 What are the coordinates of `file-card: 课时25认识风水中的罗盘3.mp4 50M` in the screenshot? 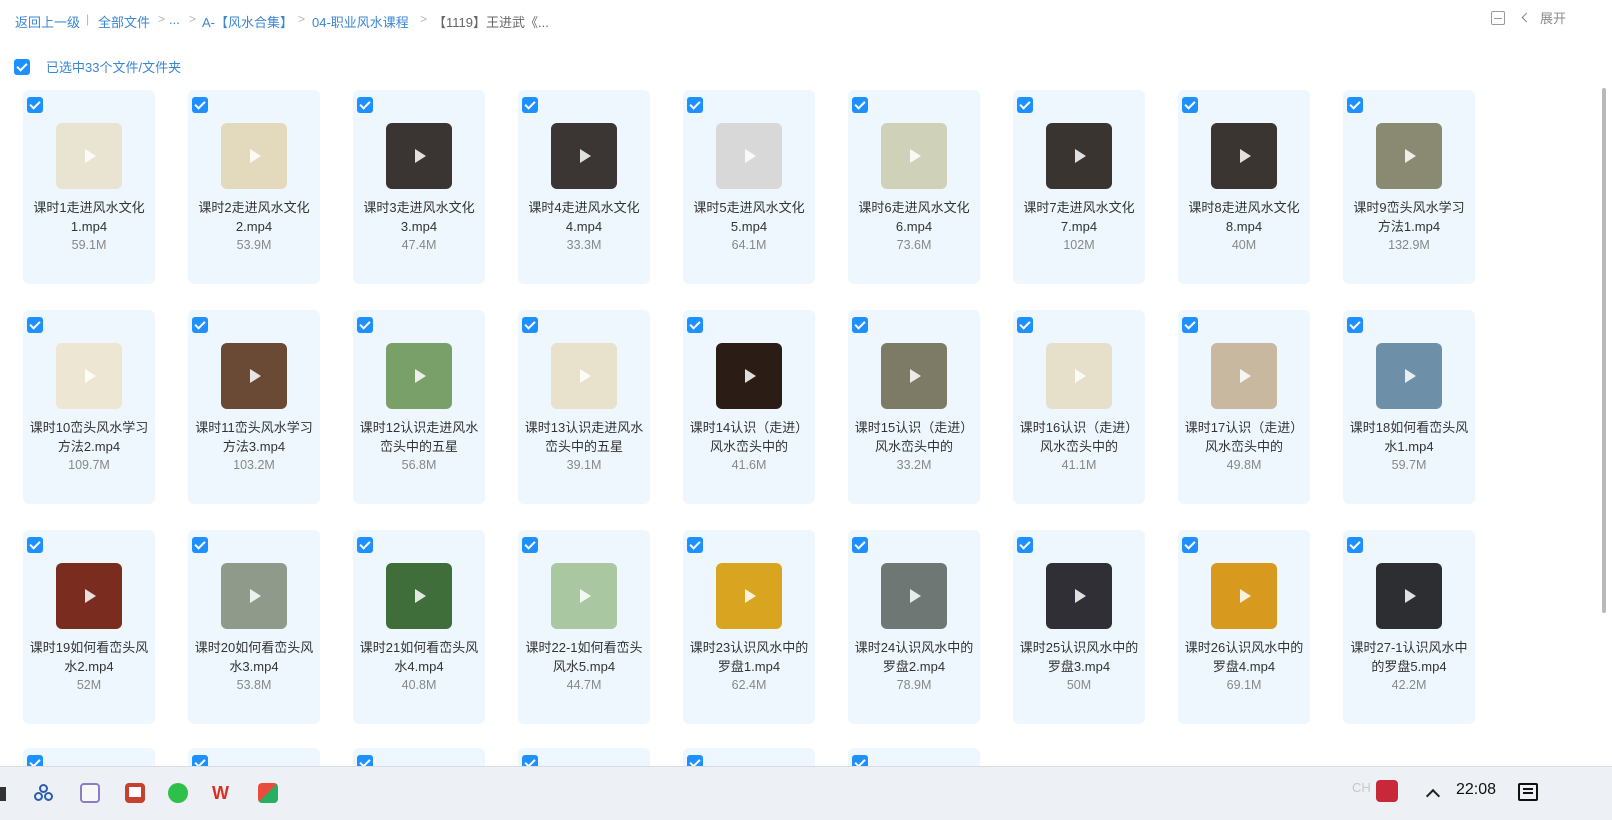 It's located at (1079, 627).